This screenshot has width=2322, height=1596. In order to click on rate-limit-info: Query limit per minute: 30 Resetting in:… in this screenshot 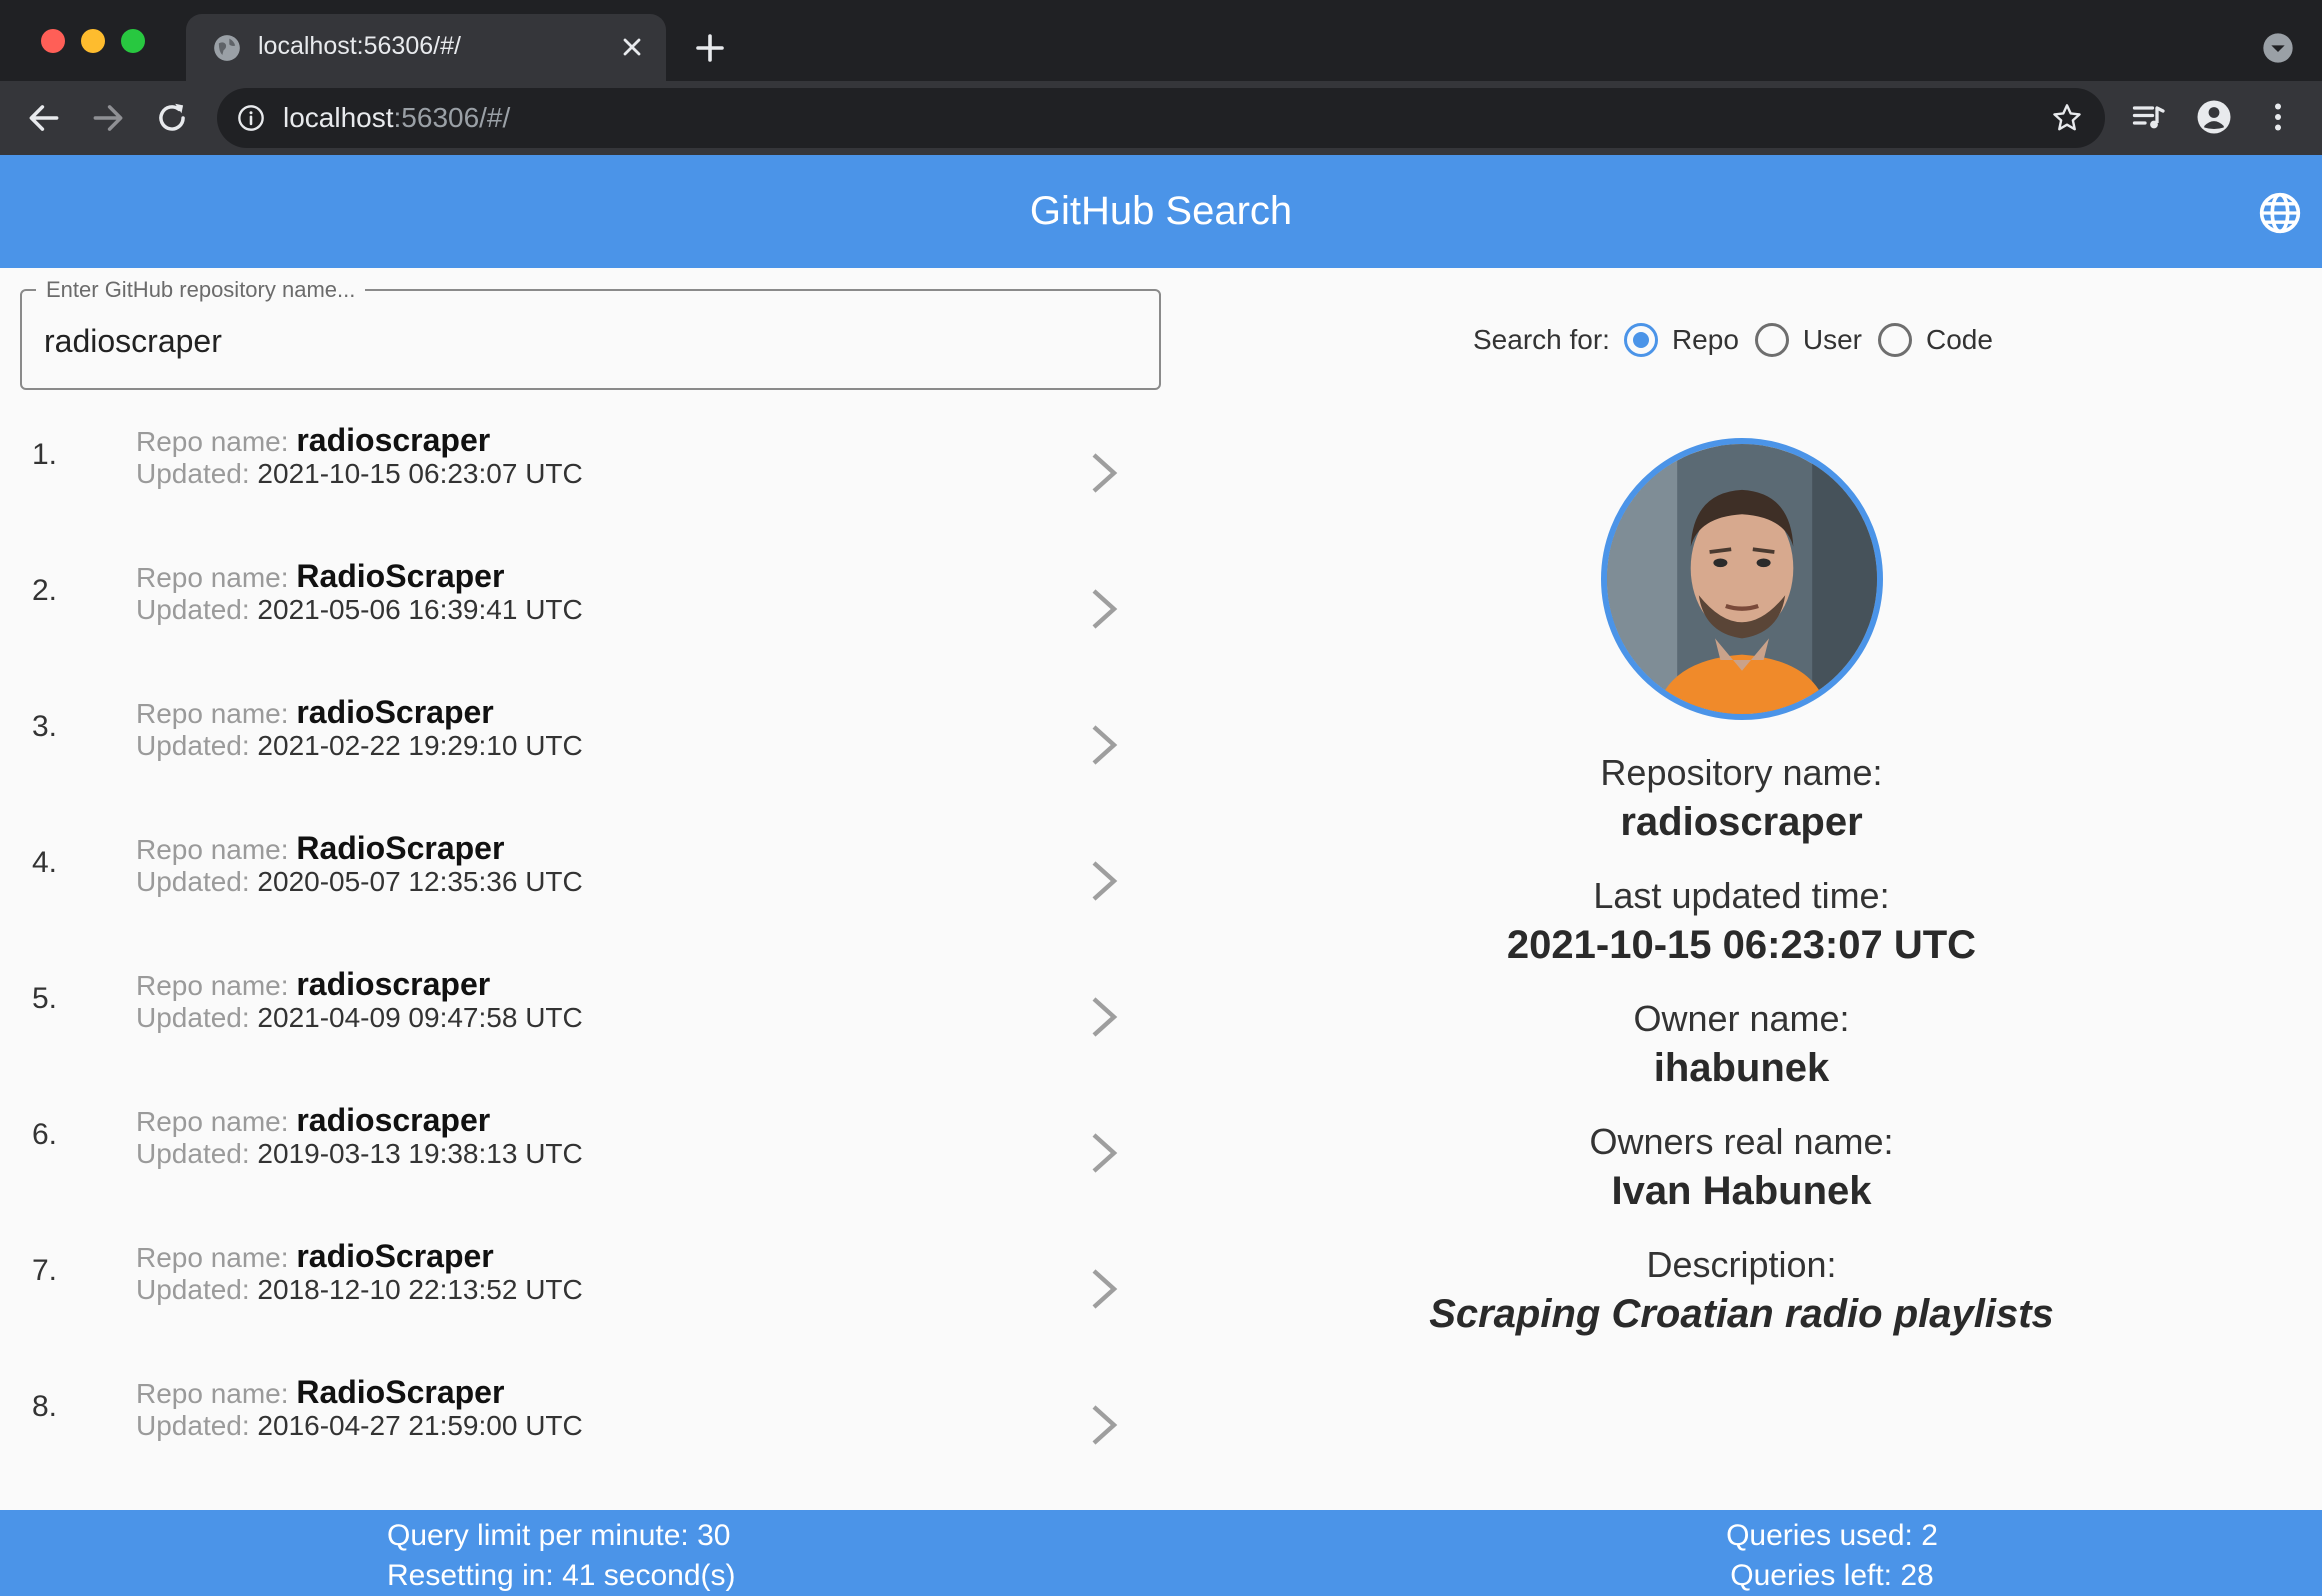, I will do `click(561, 1556)`.